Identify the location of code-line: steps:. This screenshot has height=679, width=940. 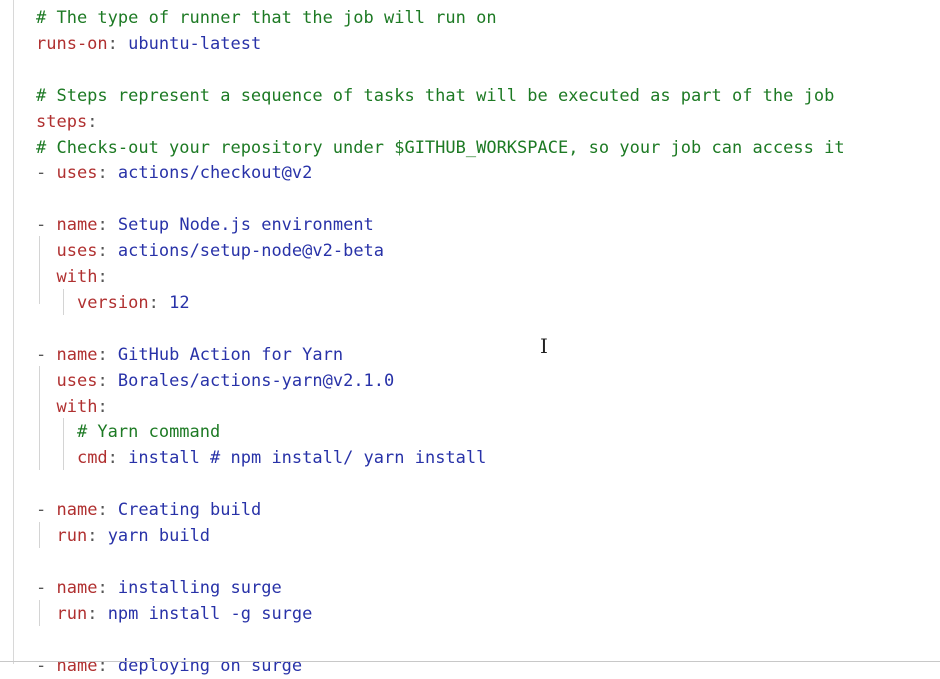
(66, 122).